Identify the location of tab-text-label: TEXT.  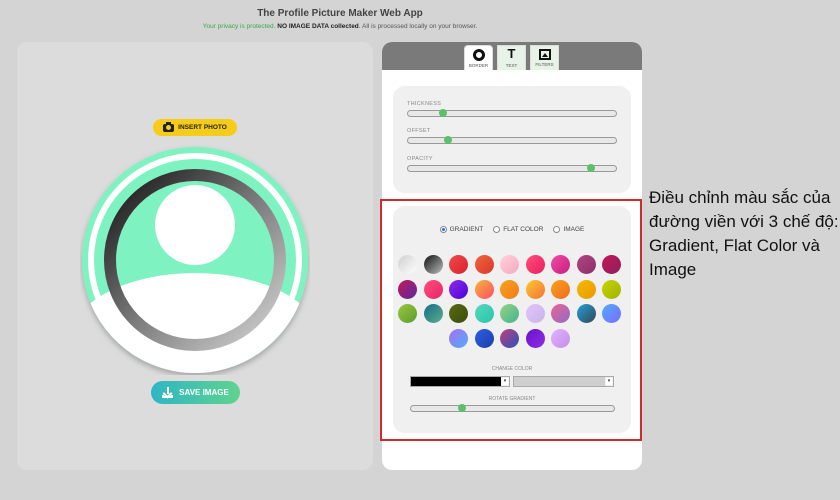
(511, 65).